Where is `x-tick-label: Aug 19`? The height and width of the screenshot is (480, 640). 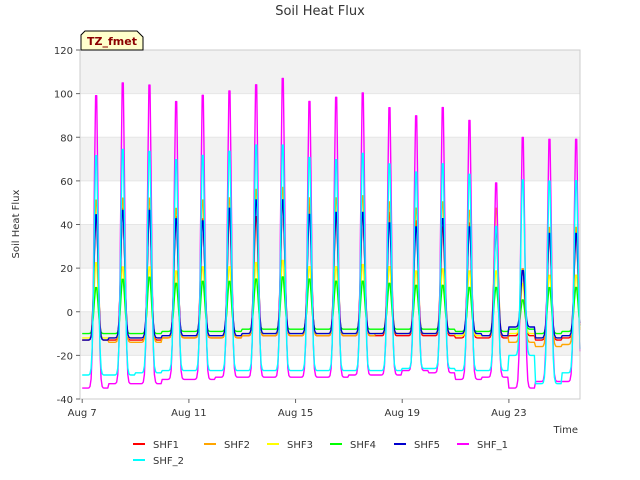 x-tick-label: Aug 19 is located at coordinates (402, 413).